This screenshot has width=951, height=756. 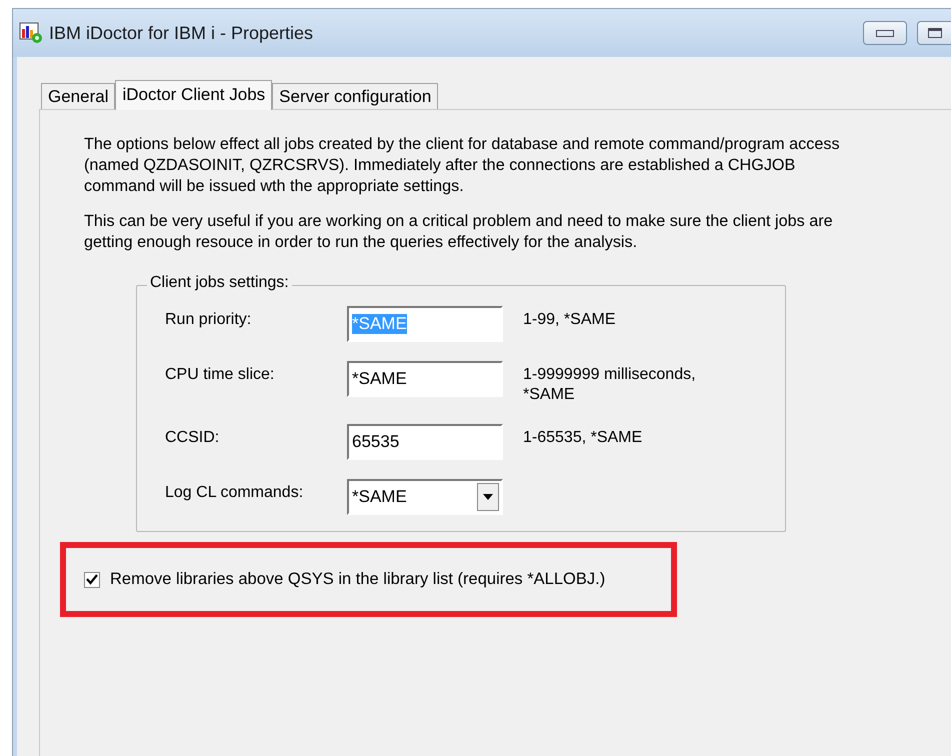 I want to click on description-text: This can be very useful if you are working on a critical problem and need to make sure the client jobs are getting enough resouce in order to run the queries effectively for the analysis., so click(x=459, y=232).